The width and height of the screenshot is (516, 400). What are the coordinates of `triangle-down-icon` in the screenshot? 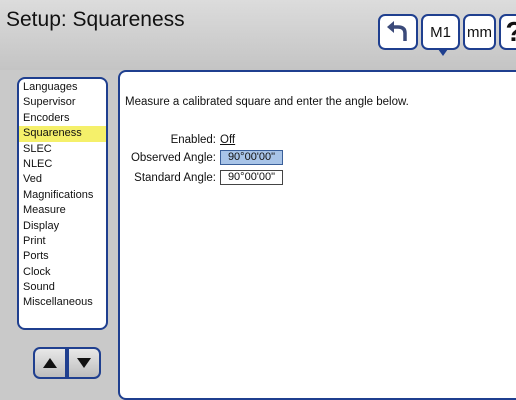 It's located at (84, 363).